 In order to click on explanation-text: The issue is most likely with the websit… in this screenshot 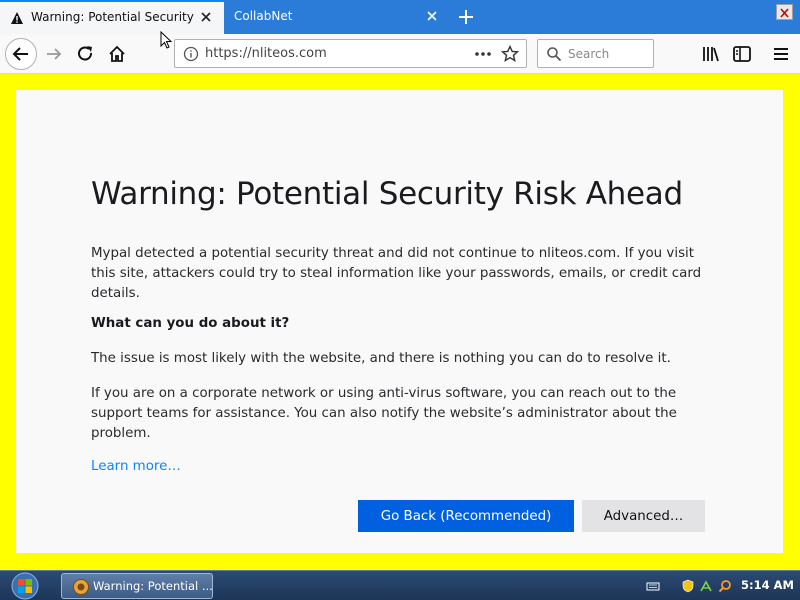, I will do `click(381, 358)`.